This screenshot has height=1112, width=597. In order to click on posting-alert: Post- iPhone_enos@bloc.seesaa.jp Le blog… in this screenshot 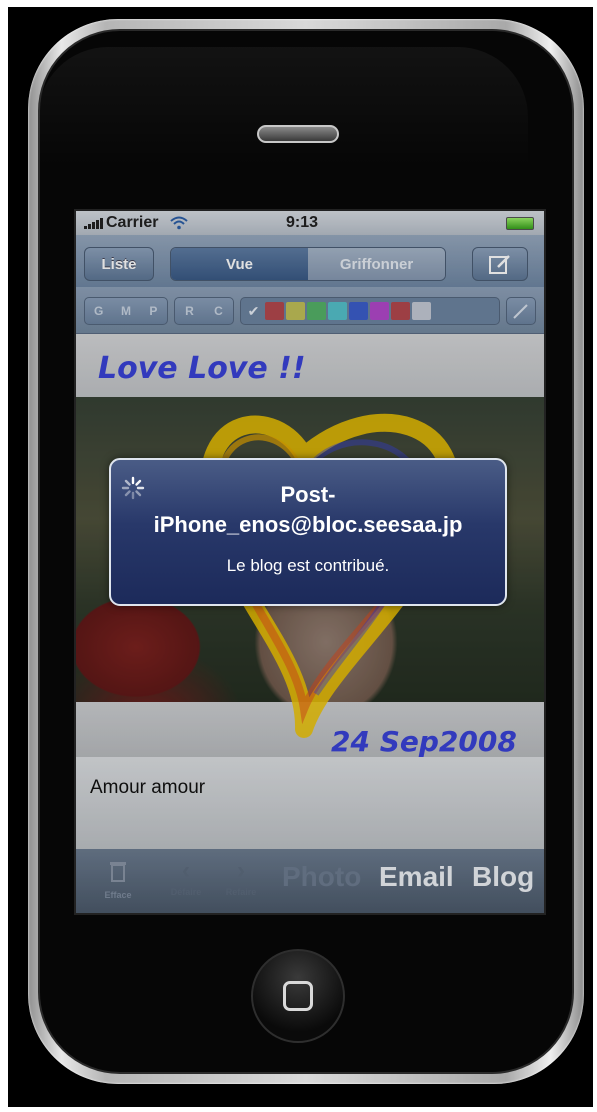, I will do `click(308, 532)`.